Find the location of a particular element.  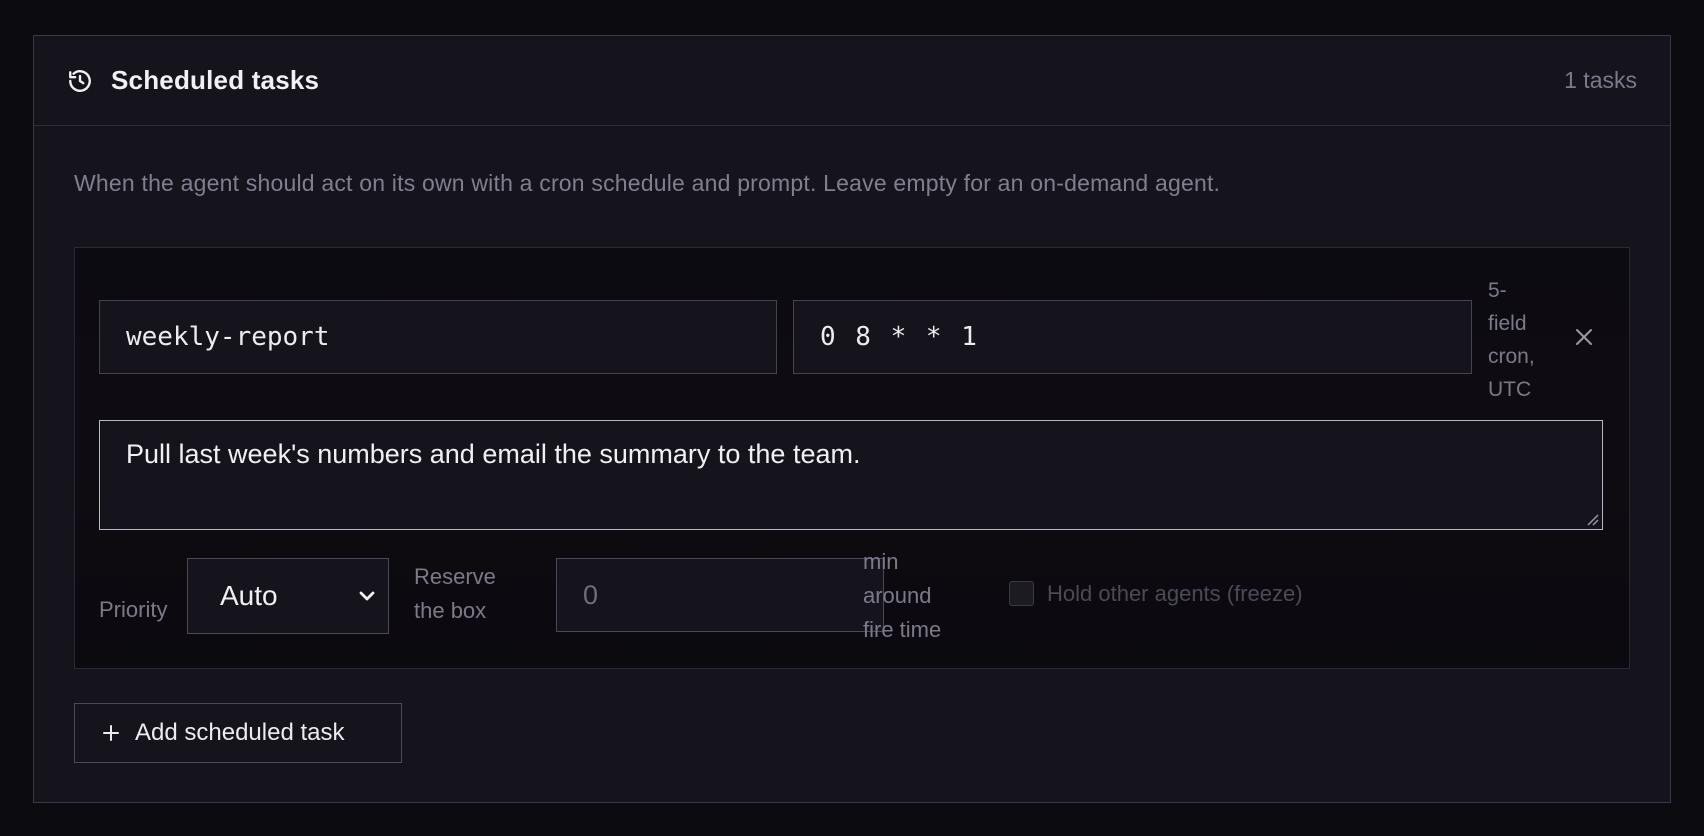

close-icon is located at coordinates (1584, 337).